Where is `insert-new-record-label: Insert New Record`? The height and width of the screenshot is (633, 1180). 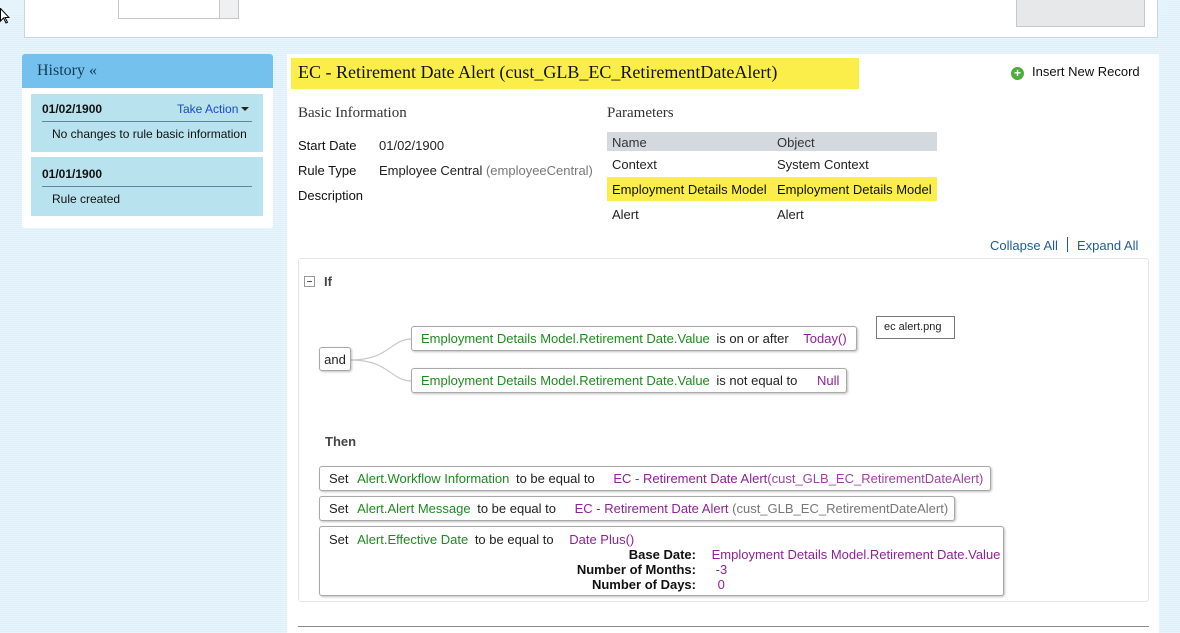
insert-new-record-label: Insert New Record is located at coordinates (1086, 71).